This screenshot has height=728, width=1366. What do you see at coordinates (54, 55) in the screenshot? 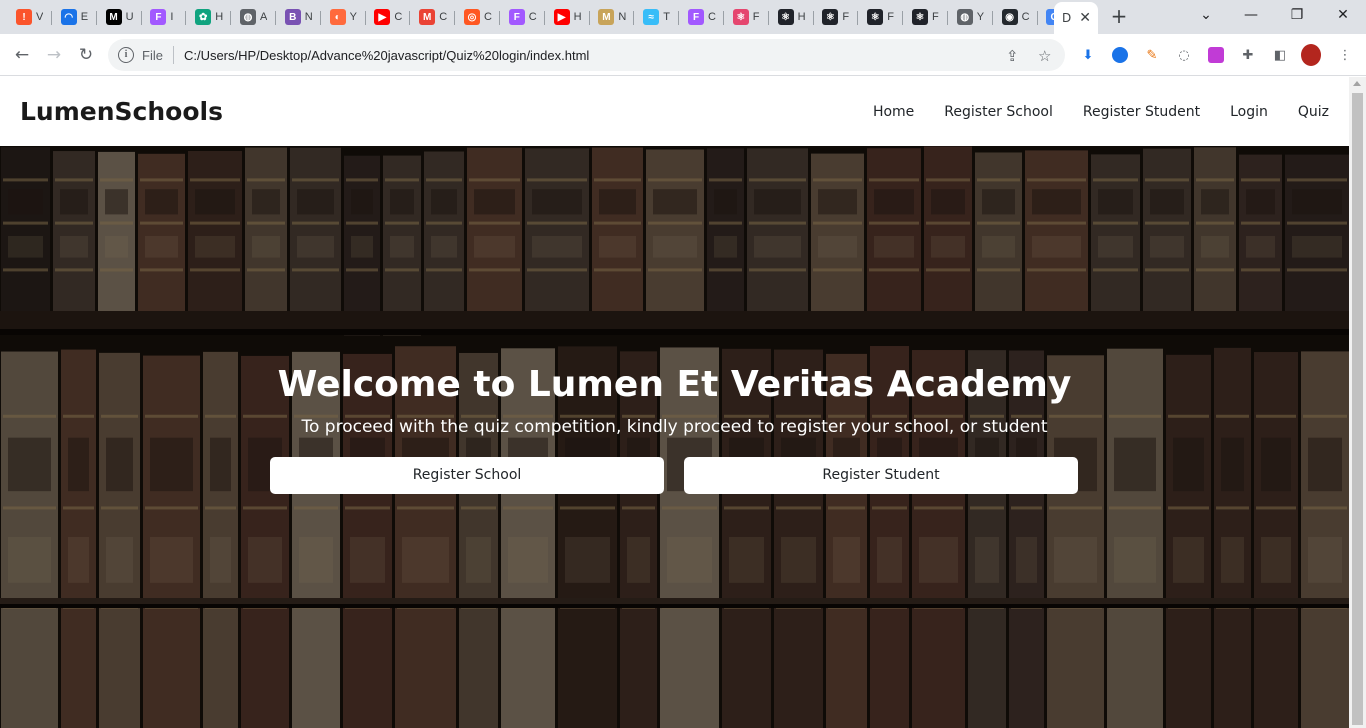
I see `forward-button: →` at bounding box center [54, 55].